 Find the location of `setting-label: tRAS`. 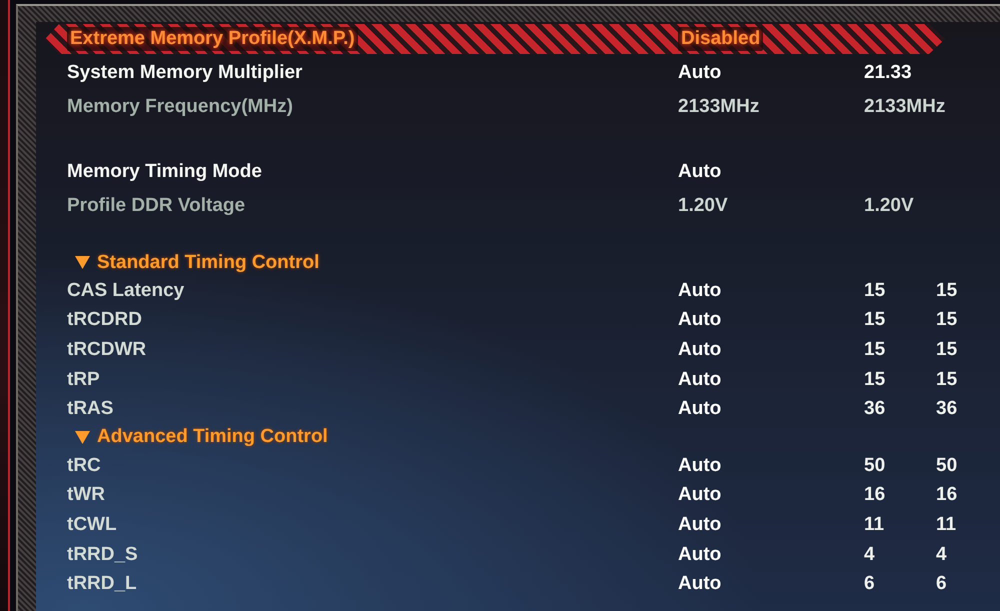

setting-label: tRAS is located at coordinates (90, 409).